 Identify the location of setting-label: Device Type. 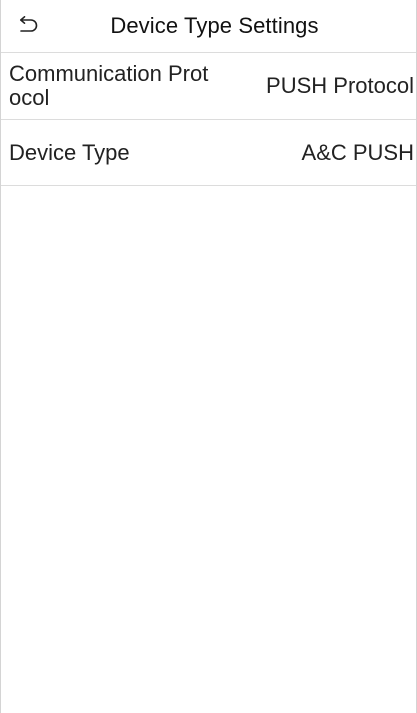
(69, 152).